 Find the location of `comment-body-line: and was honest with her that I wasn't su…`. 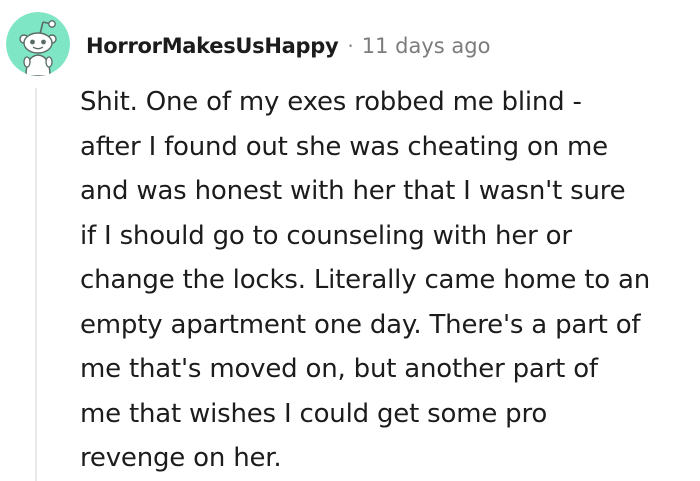

comment-body-line: and was honest with her that I wasn't su… is located at coordinates (353, 191).